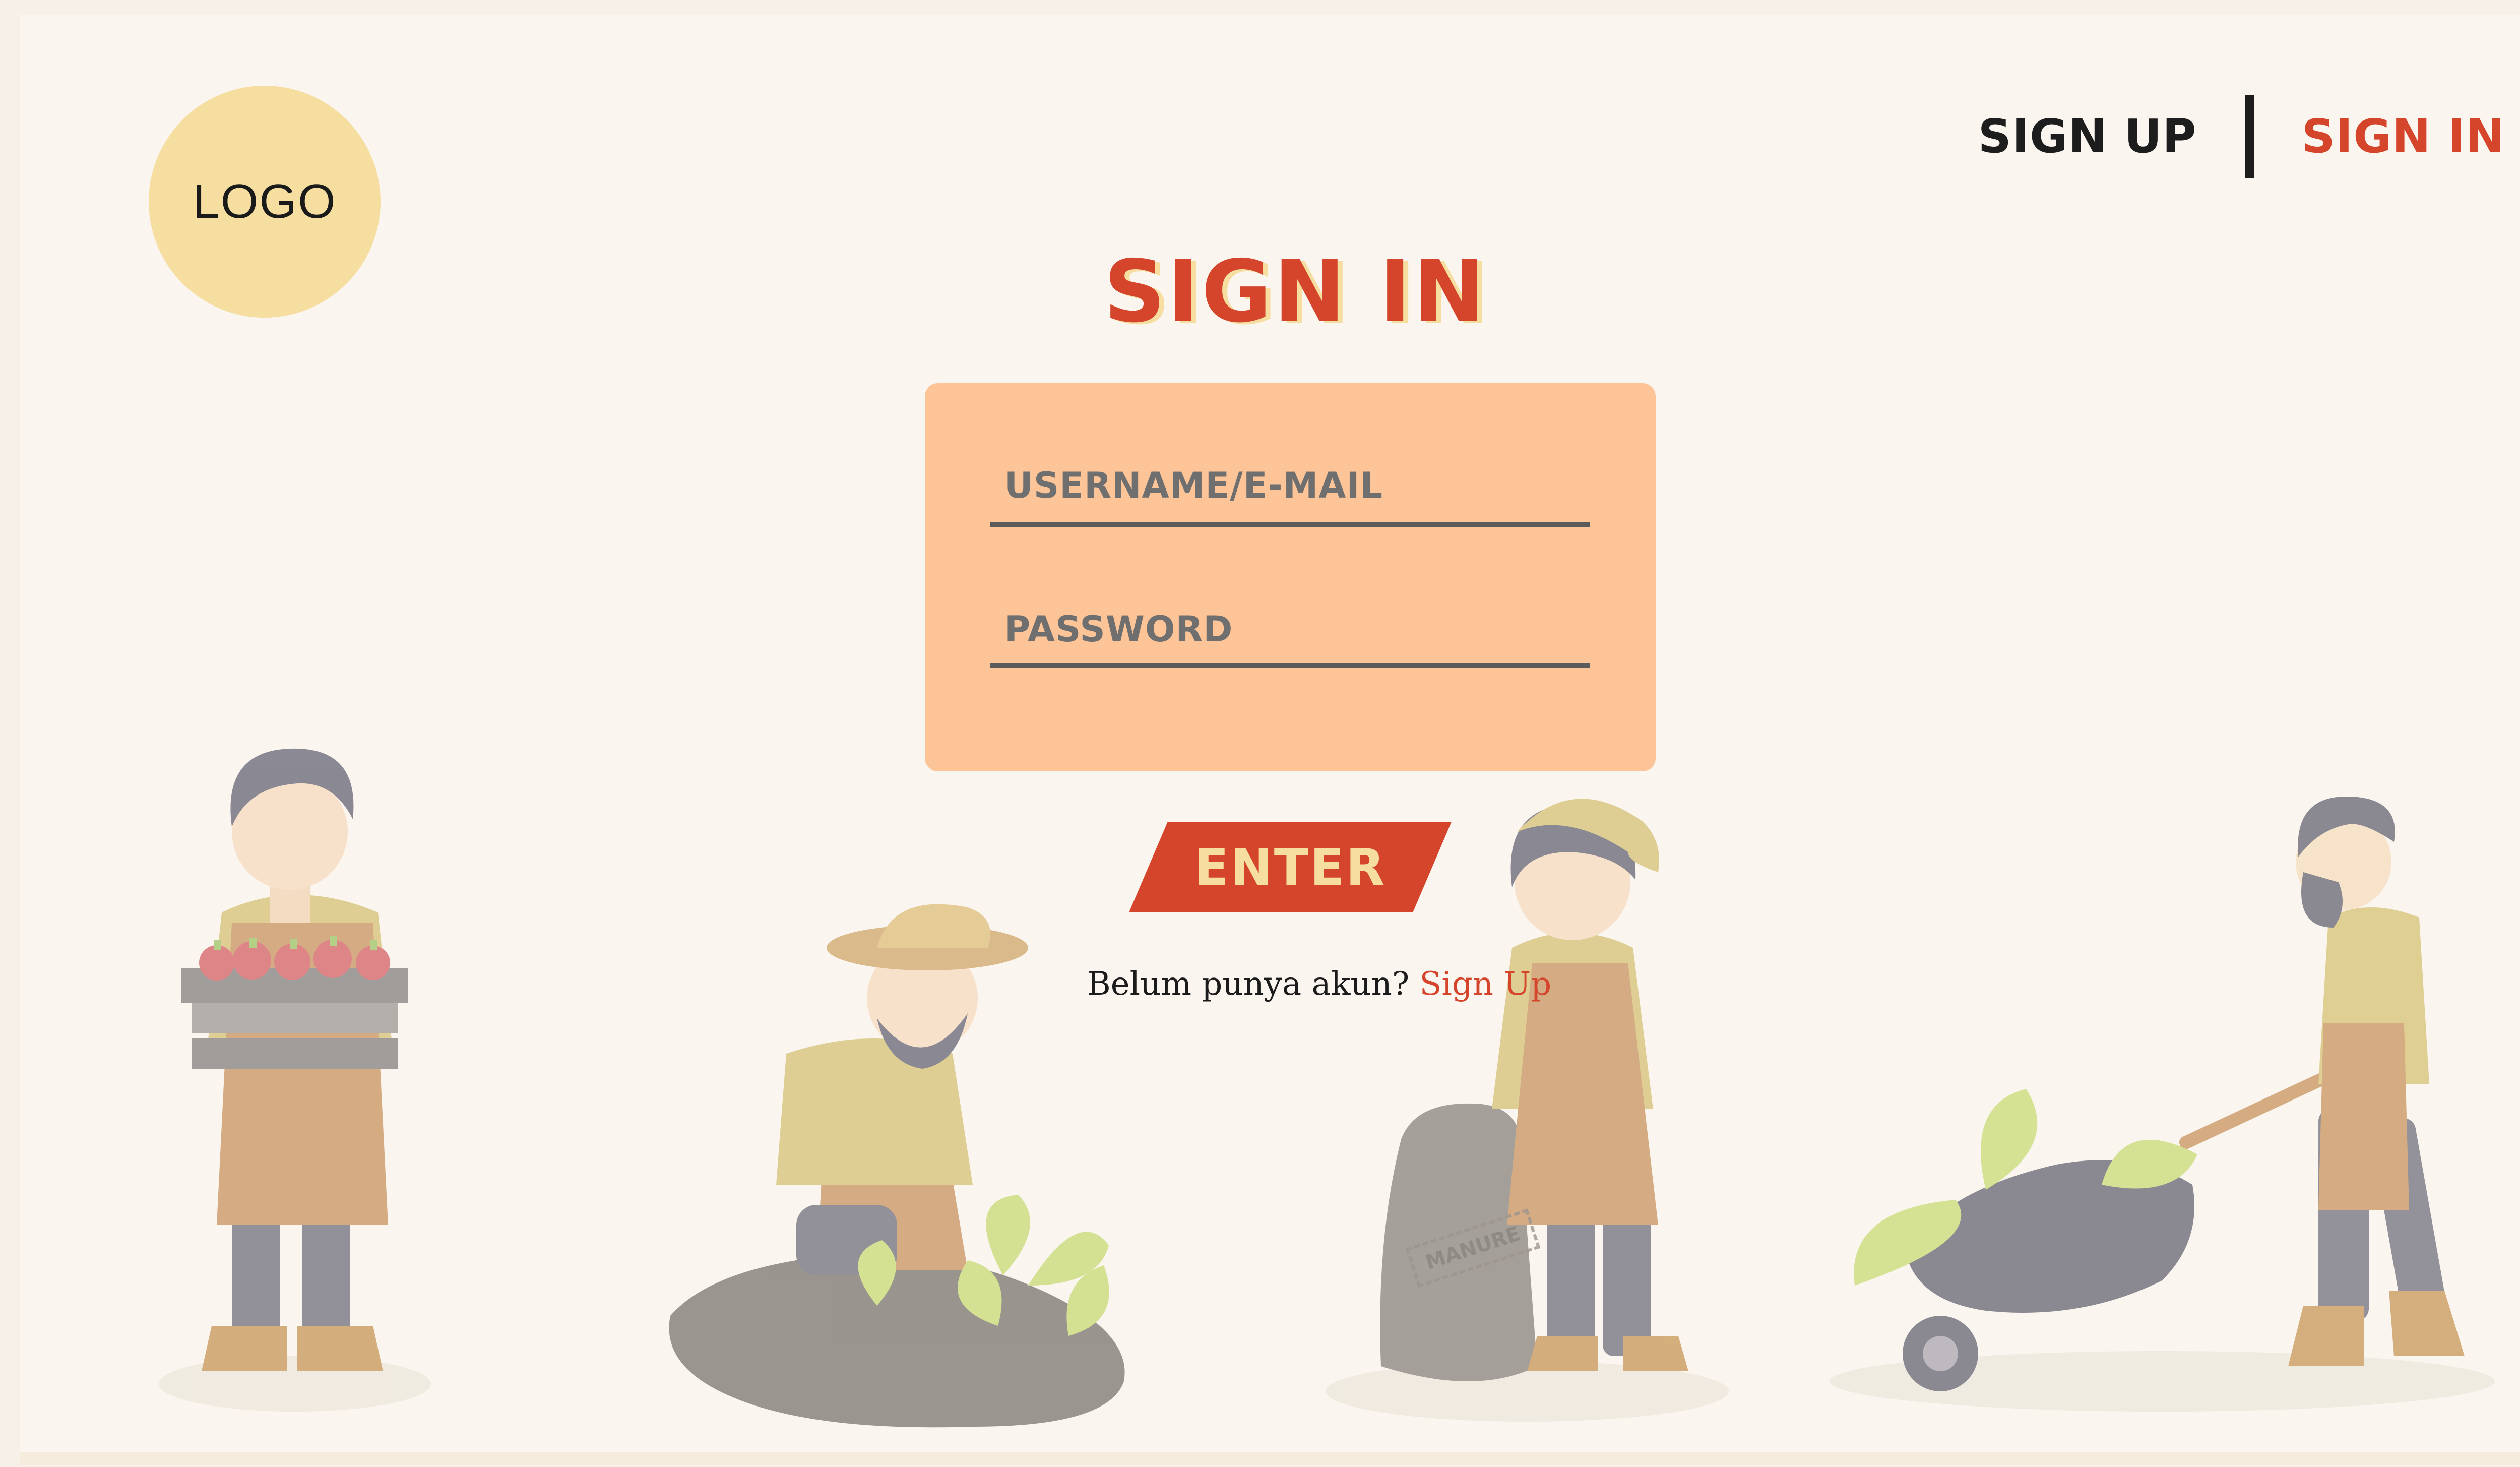 This screenshot has height=1467, width=2520. I want to click on enter-button: ENTER, so click(1291, 867).